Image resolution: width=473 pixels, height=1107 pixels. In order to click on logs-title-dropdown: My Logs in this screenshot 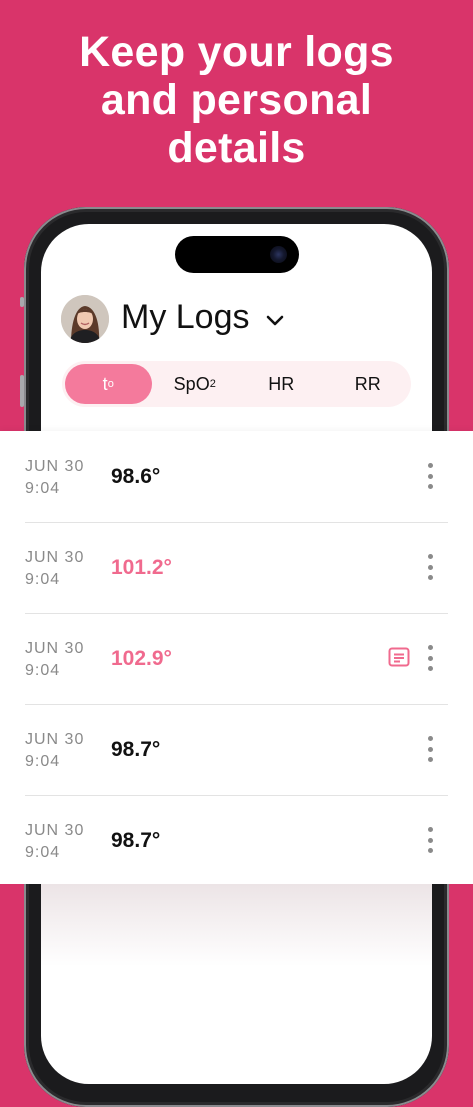, I will do `click(203, 317)`.